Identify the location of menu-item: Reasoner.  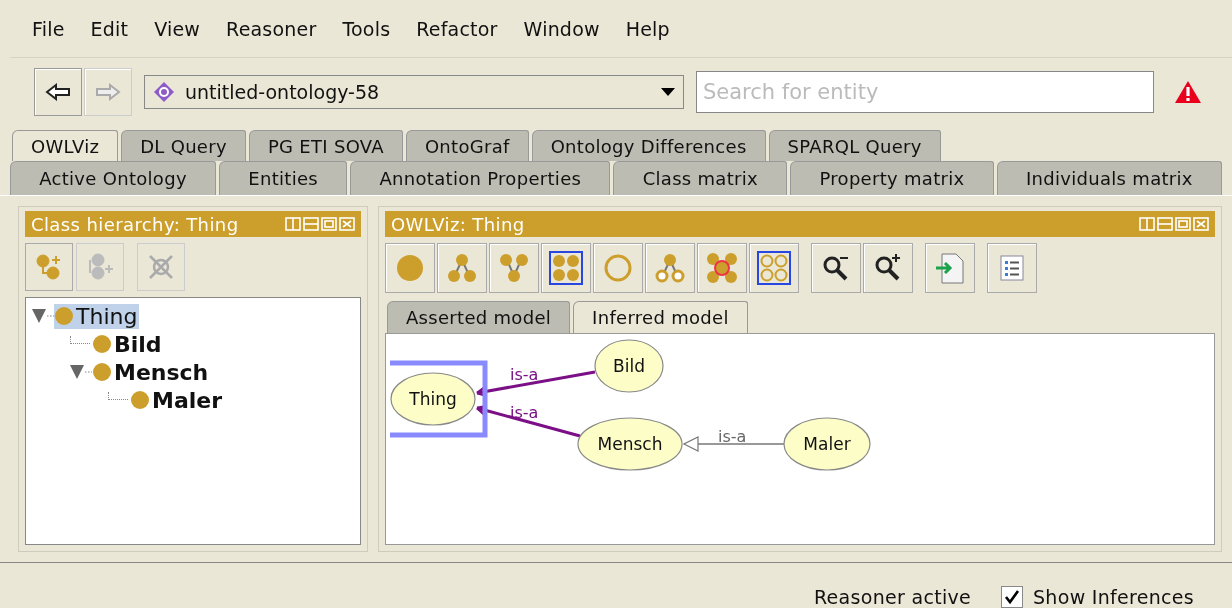
(272, 28).